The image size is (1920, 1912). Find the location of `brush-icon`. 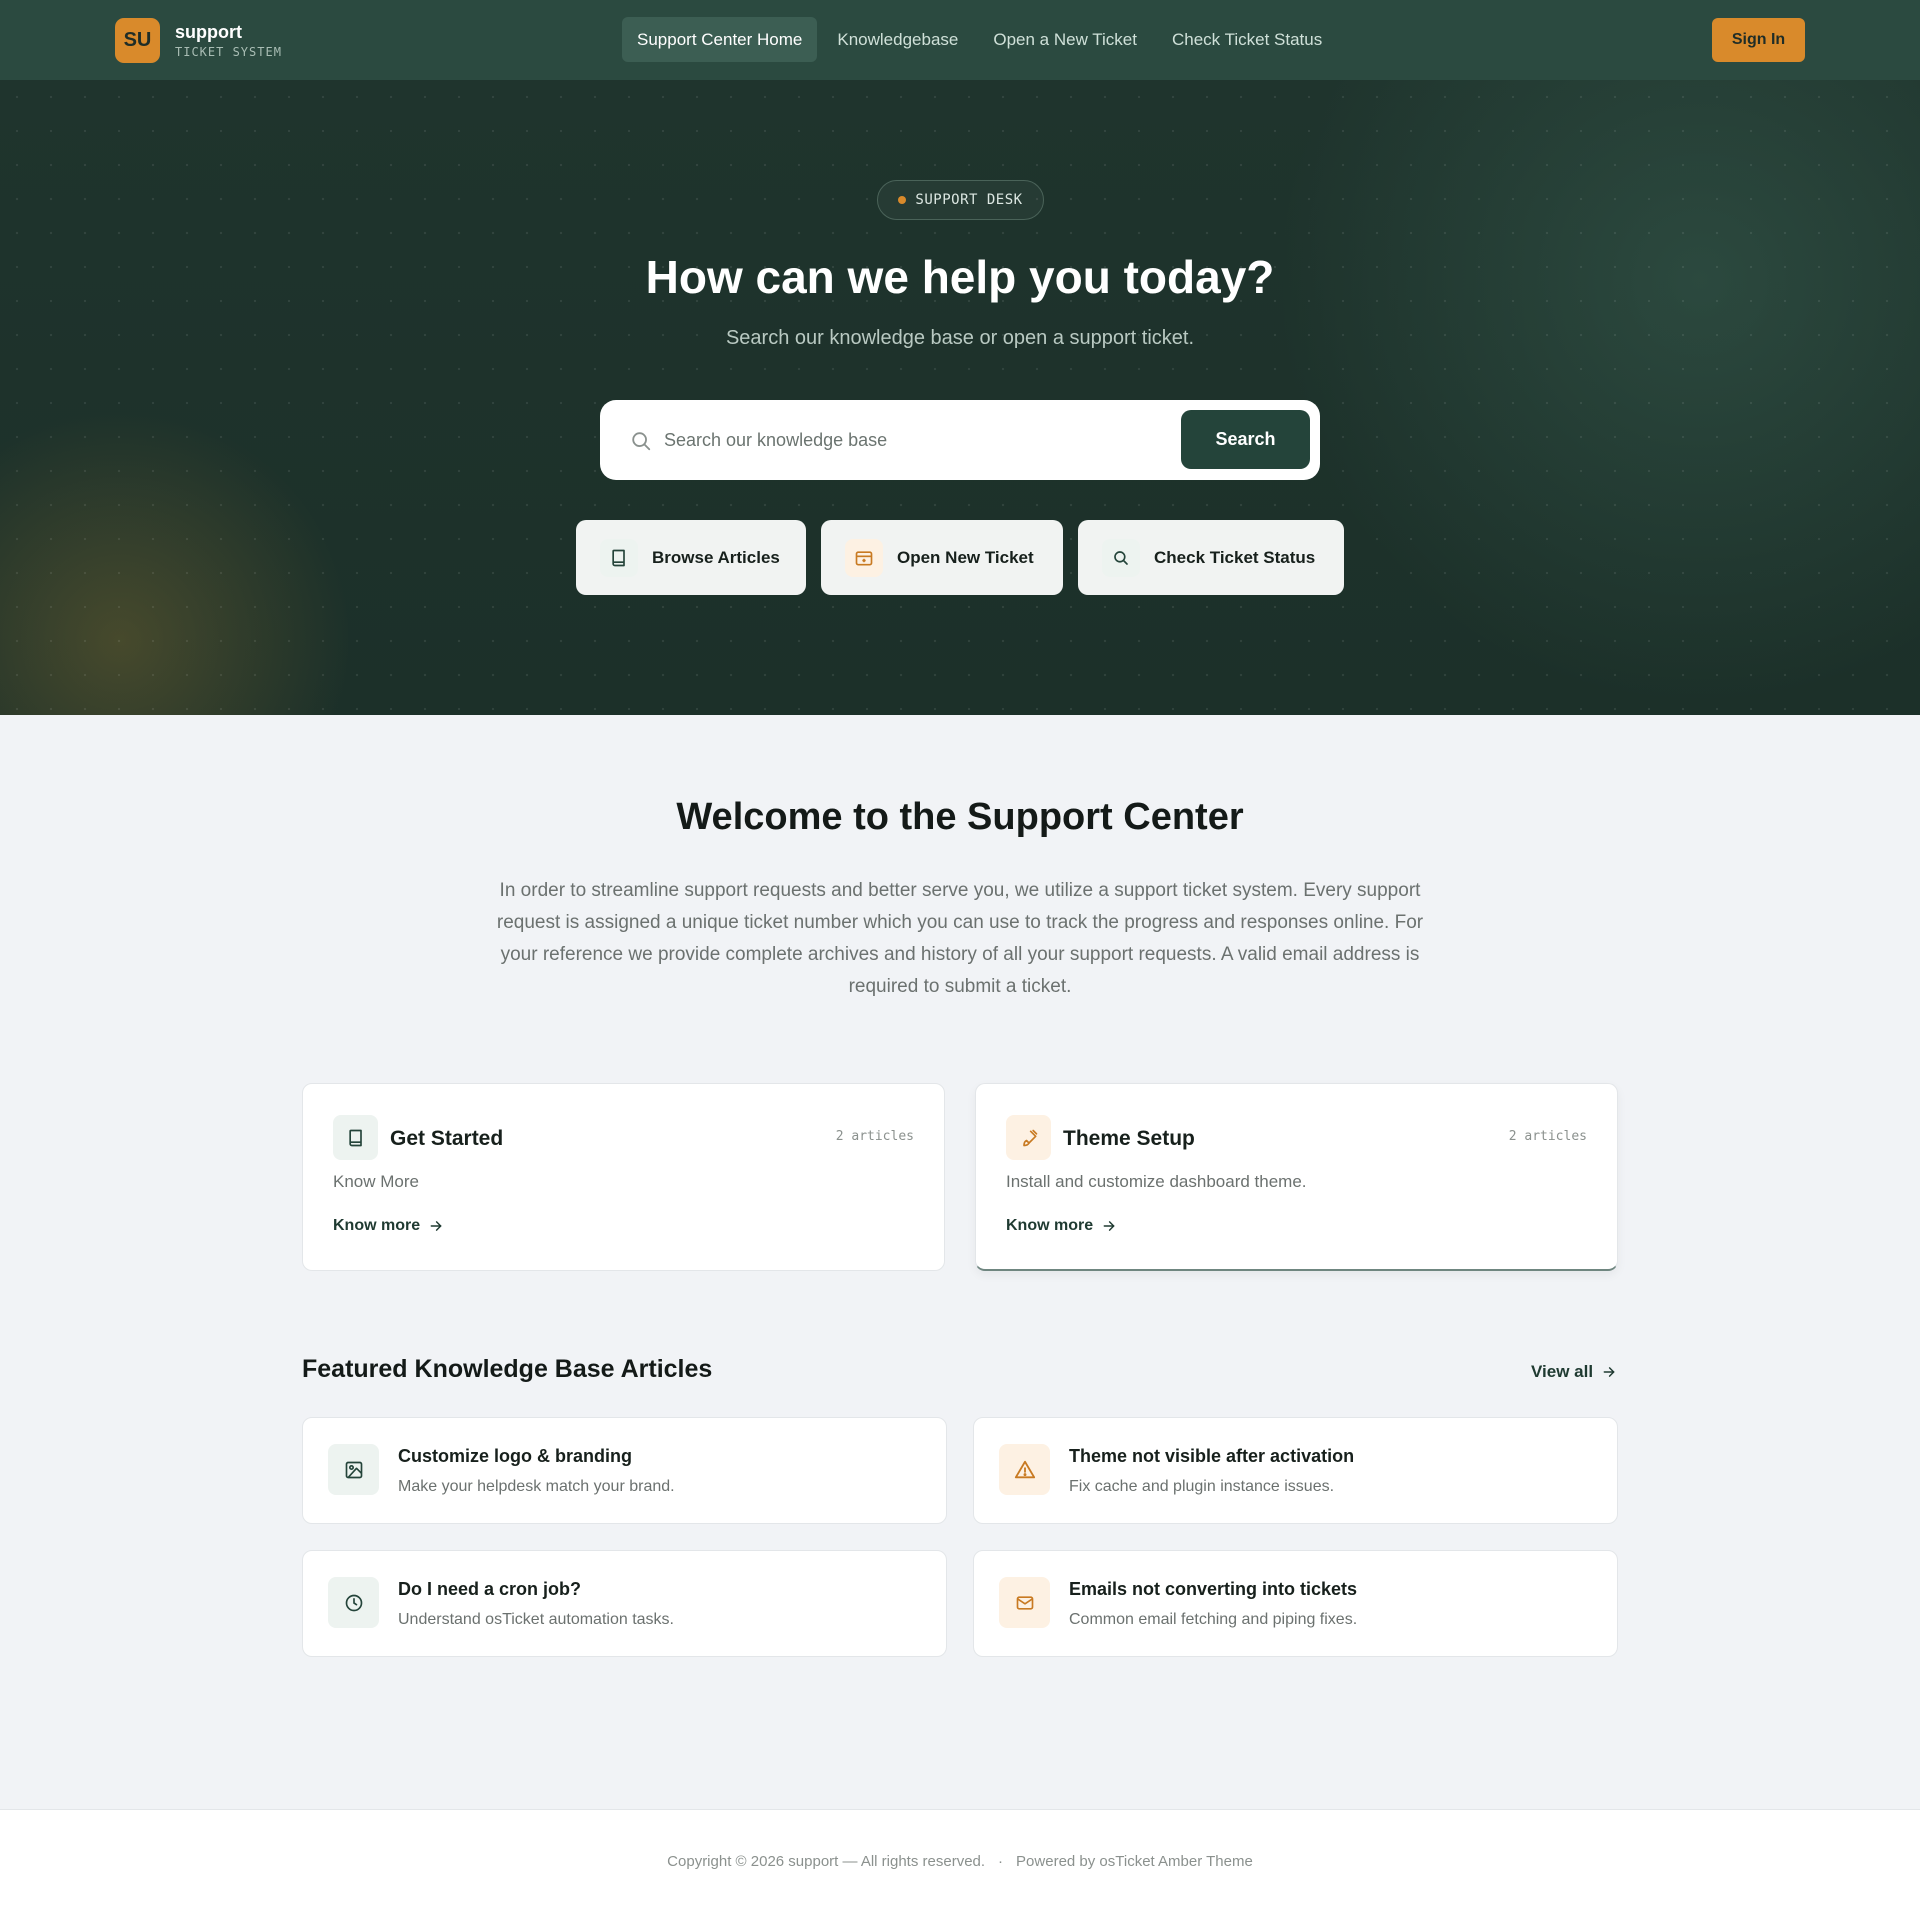

brush-icon is located at coordinates (1028, 1137).